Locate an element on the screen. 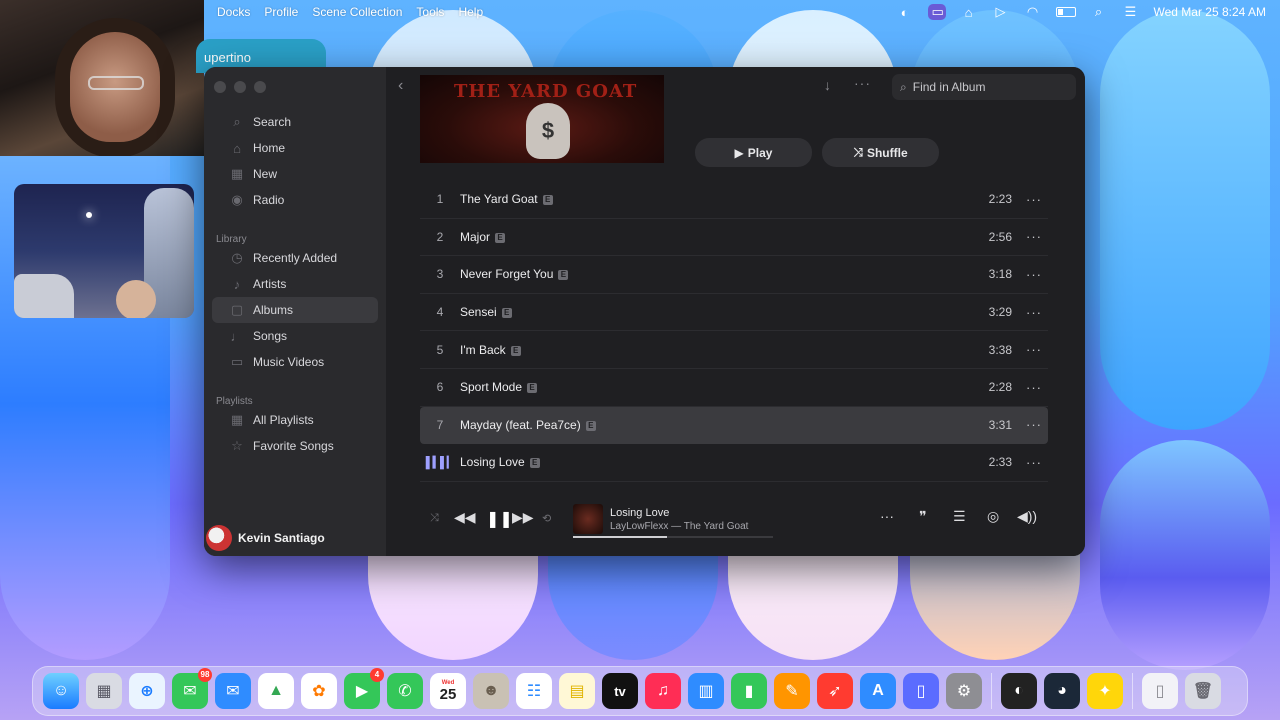 The width and height of the screenshot is (1280, 720). menu-help: Help is located at coordinates (470, 12).